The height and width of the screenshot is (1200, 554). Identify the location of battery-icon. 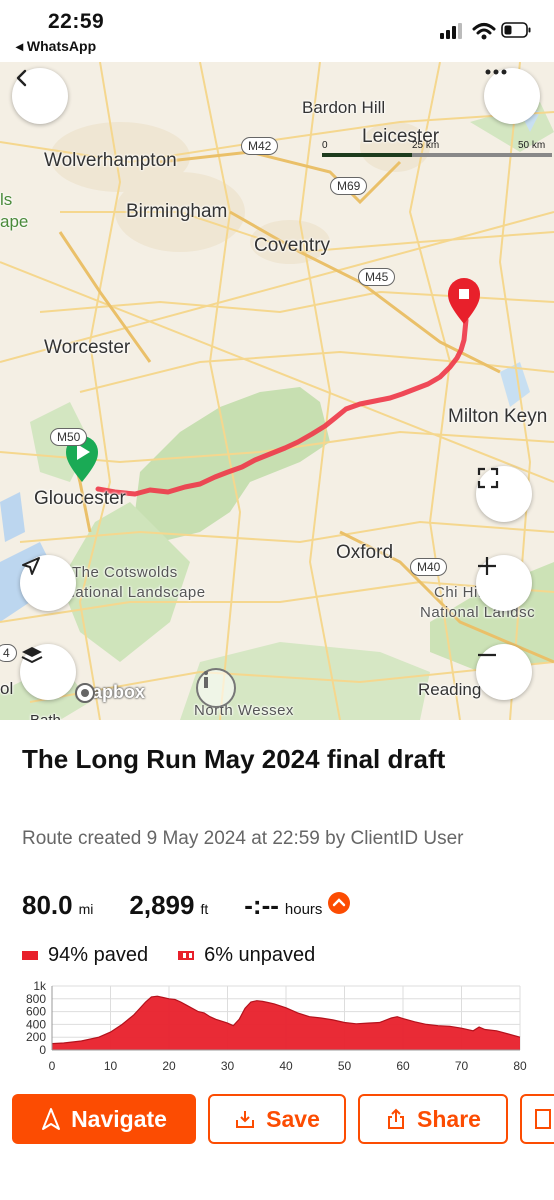
(516, 30).